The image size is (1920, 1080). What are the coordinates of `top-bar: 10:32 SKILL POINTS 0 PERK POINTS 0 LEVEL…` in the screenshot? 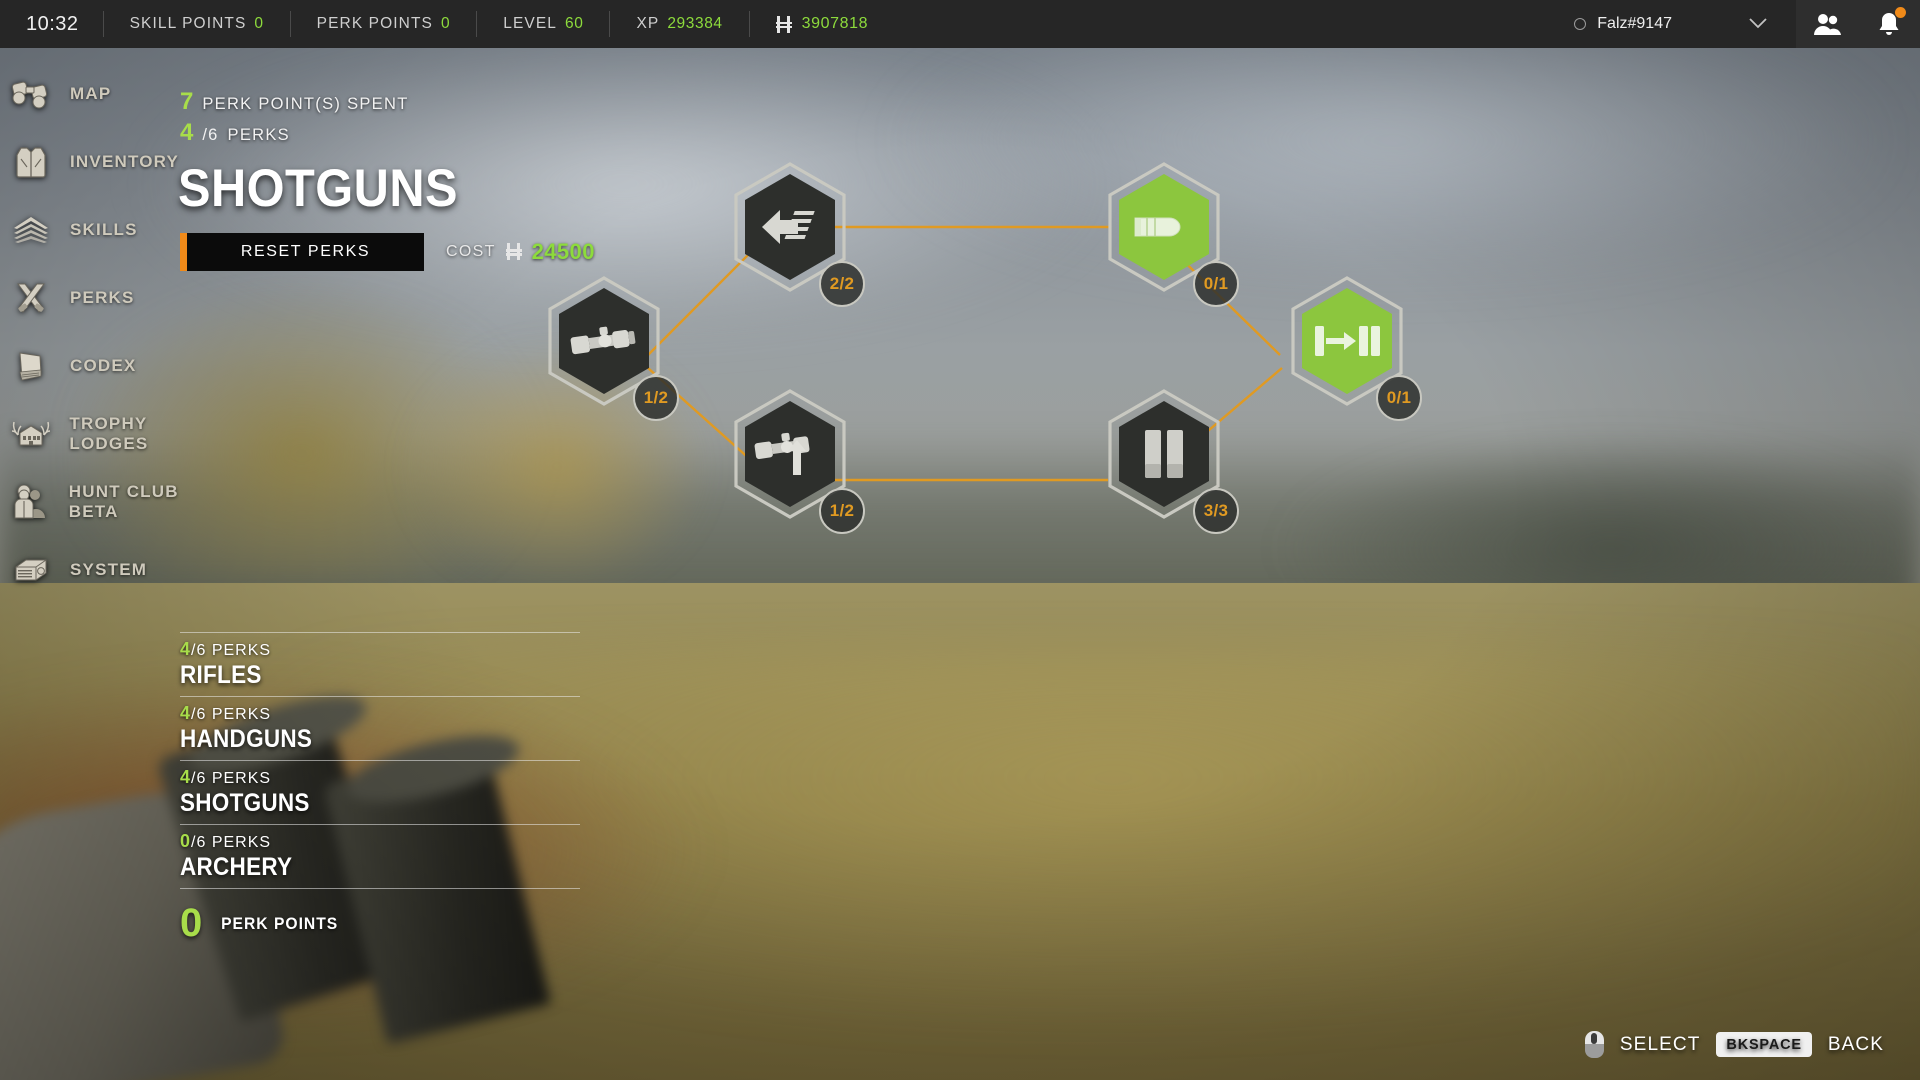 It's located at (960, 24).